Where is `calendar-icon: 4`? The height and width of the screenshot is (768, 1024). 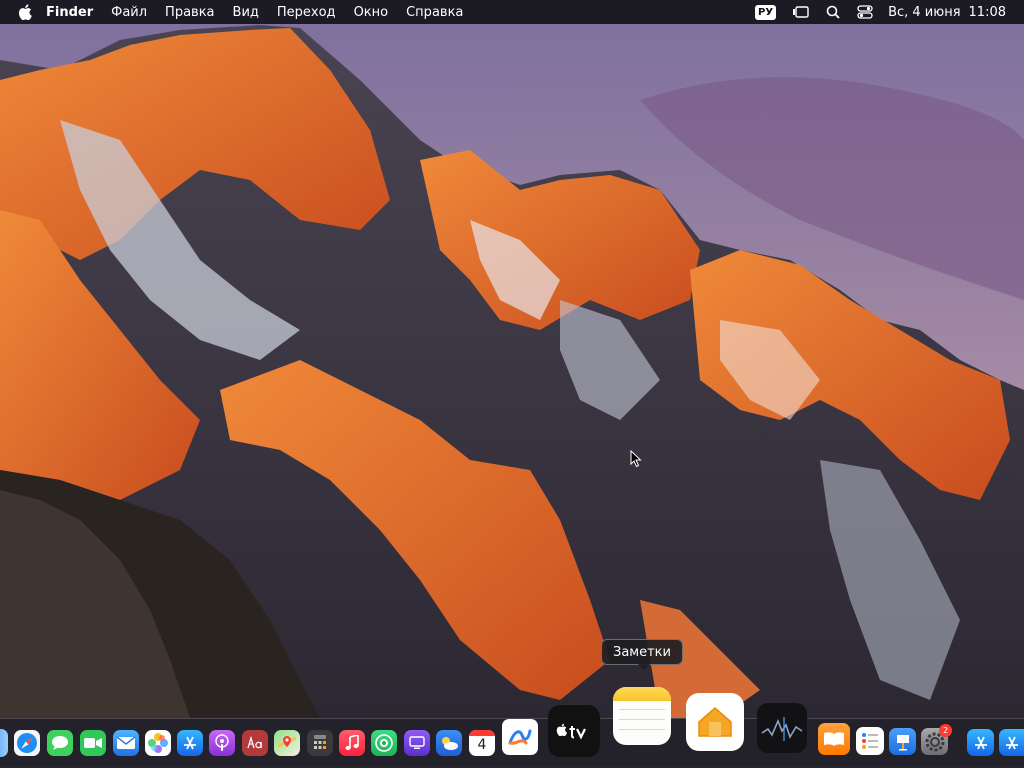 calendar-icon: 4 is located at coordinates (482, 743).